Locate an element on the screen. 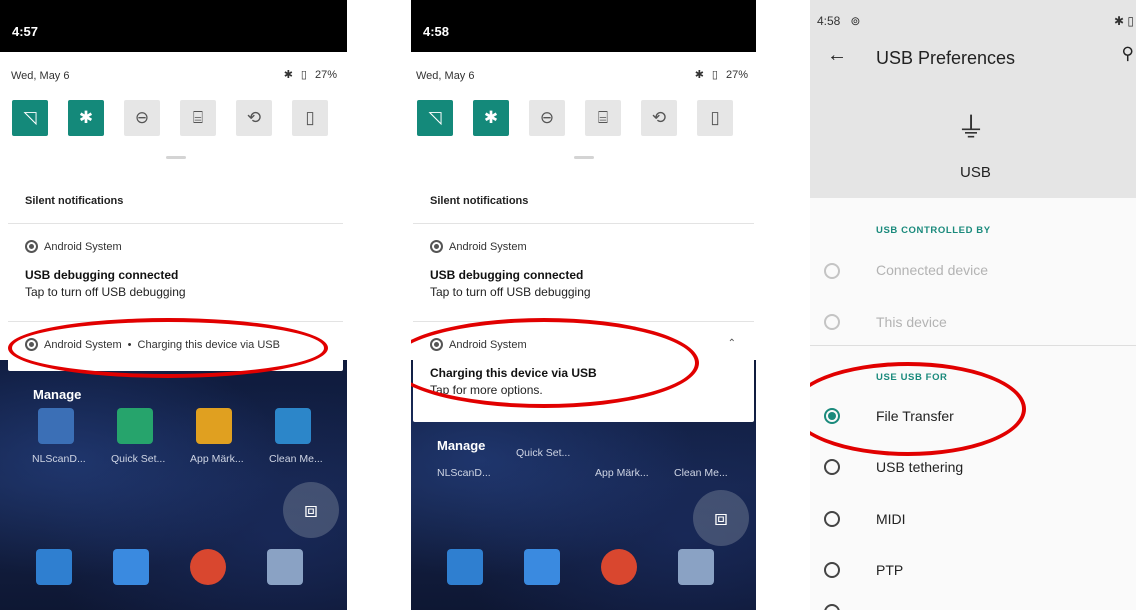  app-header: ← USB Preferences ⚲ ⏚ USB is located at coordinates (973, 114).